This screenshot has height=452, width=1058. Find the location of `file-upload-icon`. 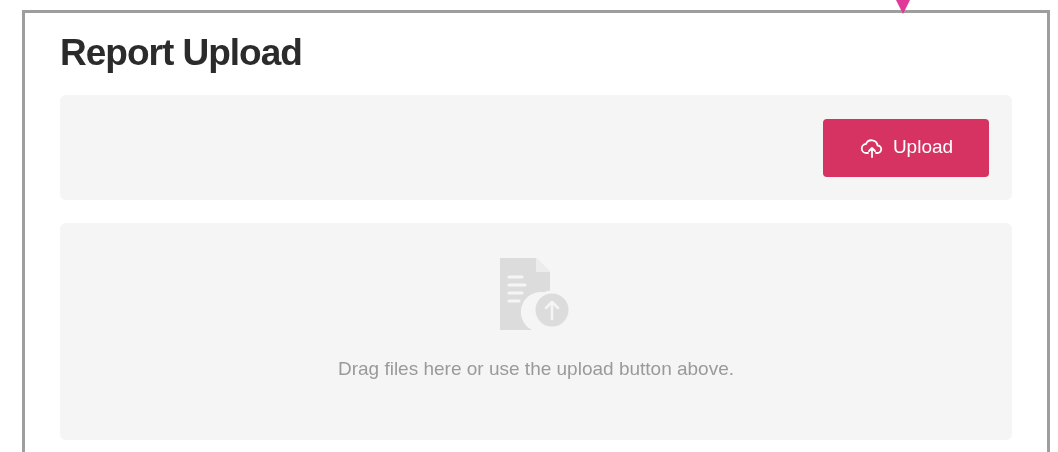

file-upload-icon is located at coordinates (536, 294).